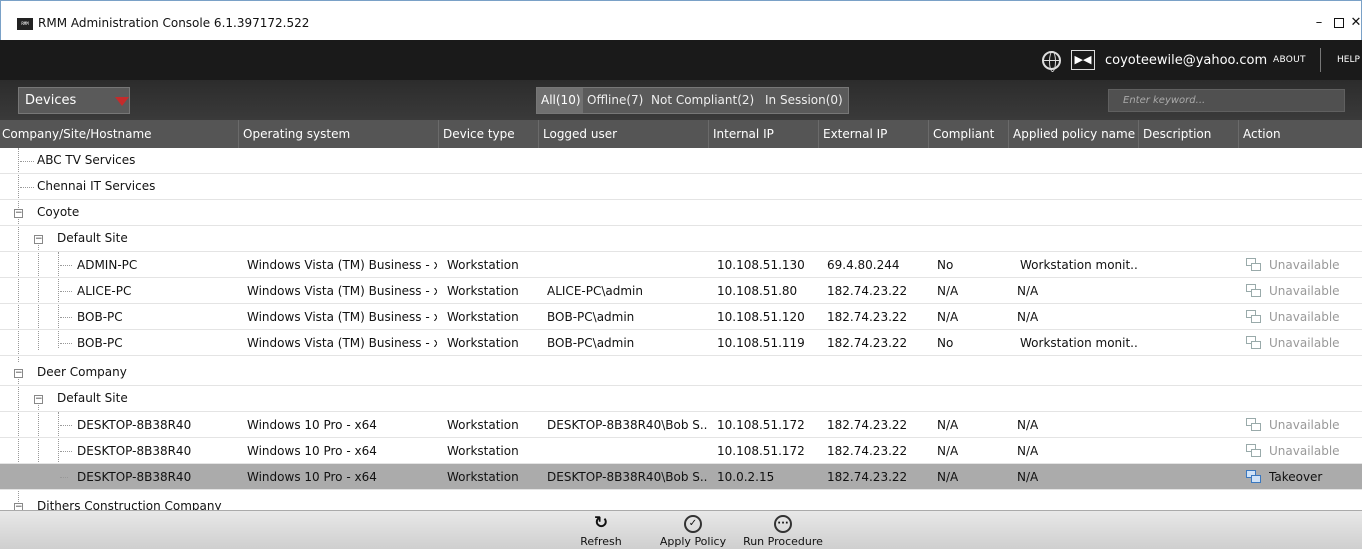  Describe the element at coordinates (488, 134) in the screenshot. I see `col-header-device-type: Device type` at that location.